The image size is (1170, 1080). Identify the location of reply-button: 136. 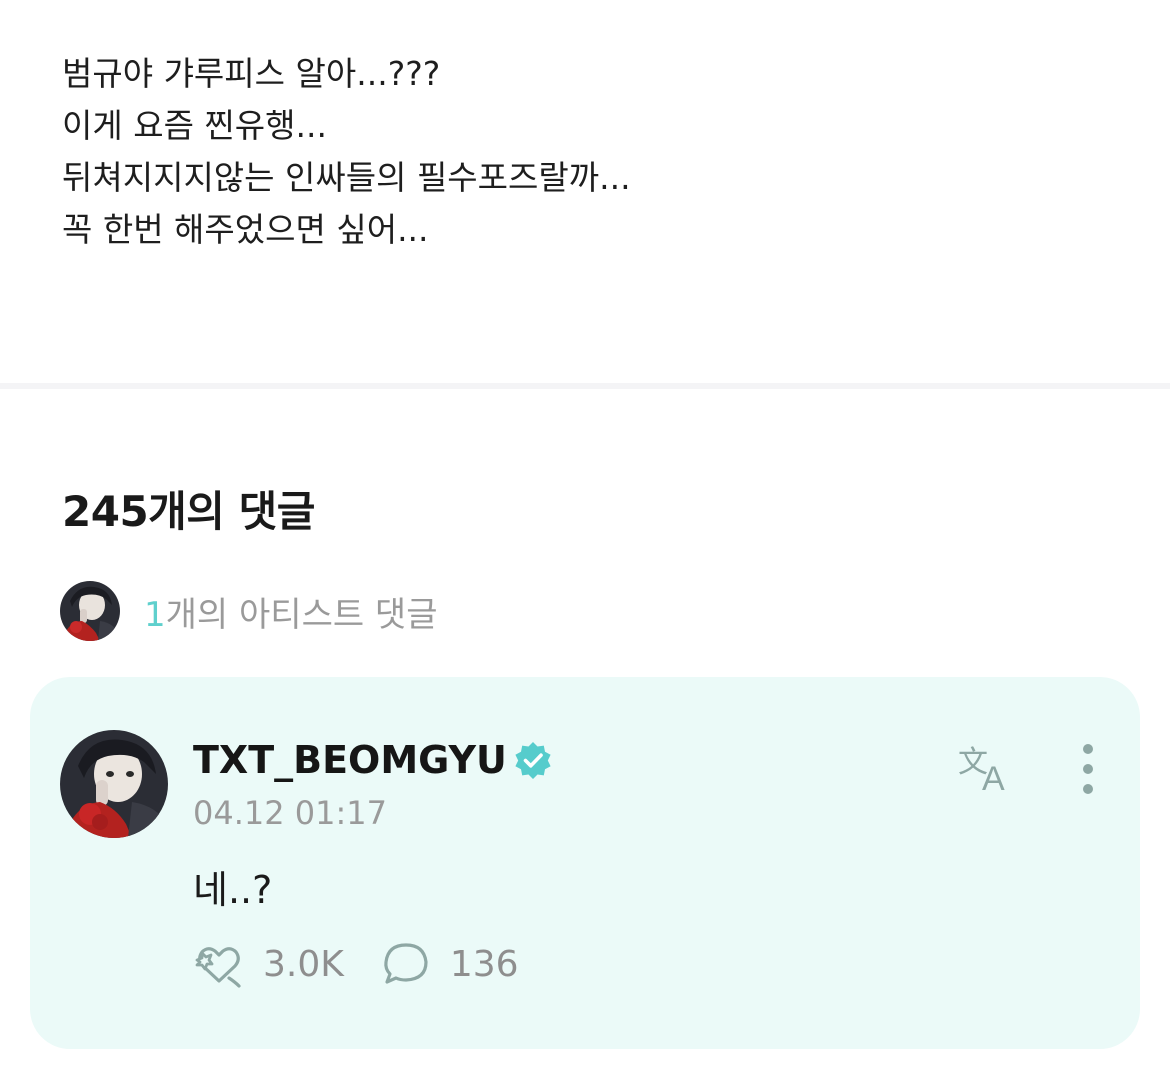
(449, 964).